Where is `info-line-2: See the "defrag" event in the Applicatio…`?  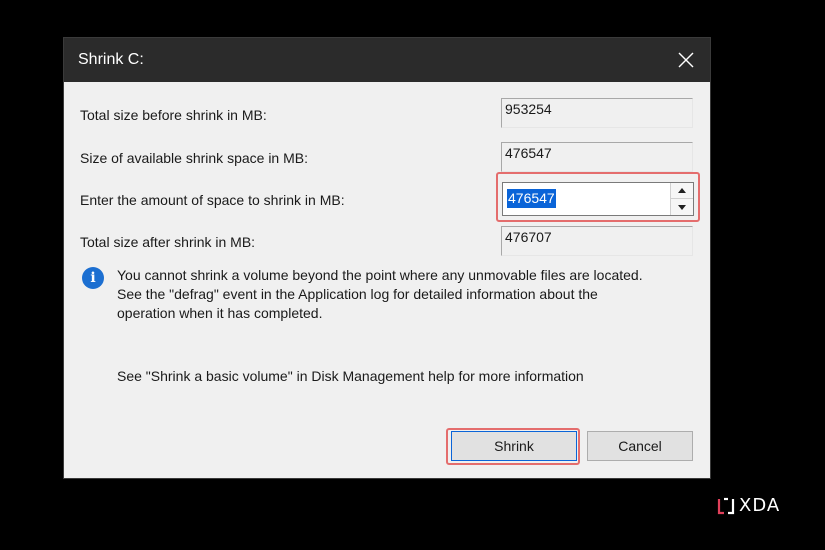 info-line-2: See the "defrag" event in the Applicatio… is located at coordinates (357, 294).